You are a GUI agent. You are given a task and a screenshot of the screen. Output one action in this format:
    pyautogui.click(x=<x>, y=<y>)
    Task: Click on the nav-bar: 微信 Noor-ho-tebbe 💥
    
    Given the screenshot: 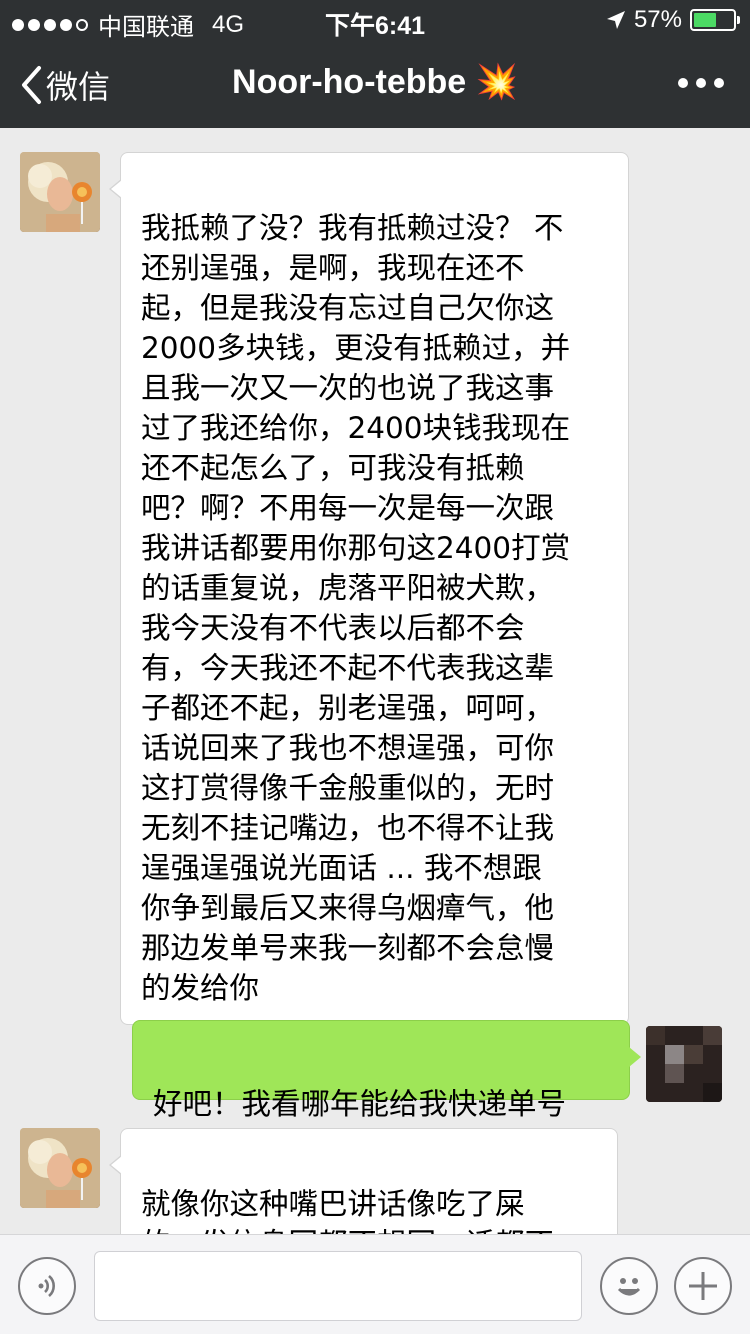 What is the action you would take?
    pyautogui.click(x=375, y=84)
    